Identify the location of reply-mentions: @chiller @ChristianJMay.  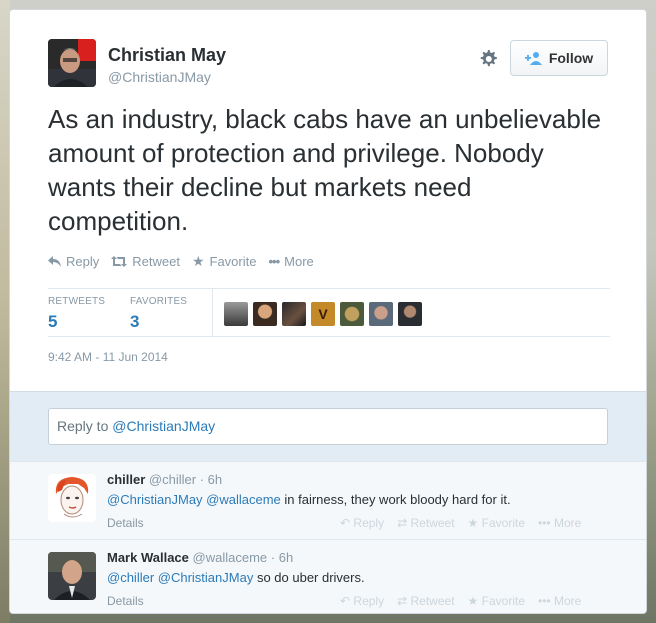
(180, 577).